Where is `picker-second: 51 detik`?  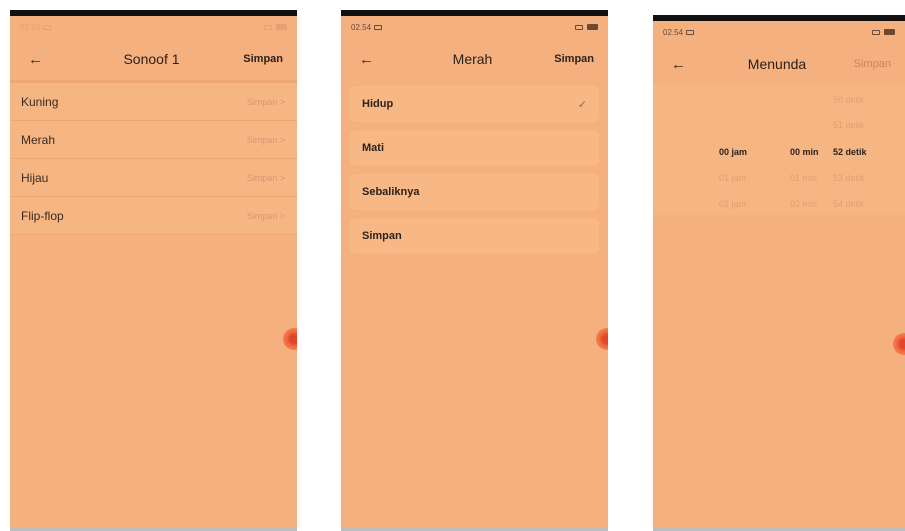
picker-second: 51 detik is located at coordinates (849, 125).